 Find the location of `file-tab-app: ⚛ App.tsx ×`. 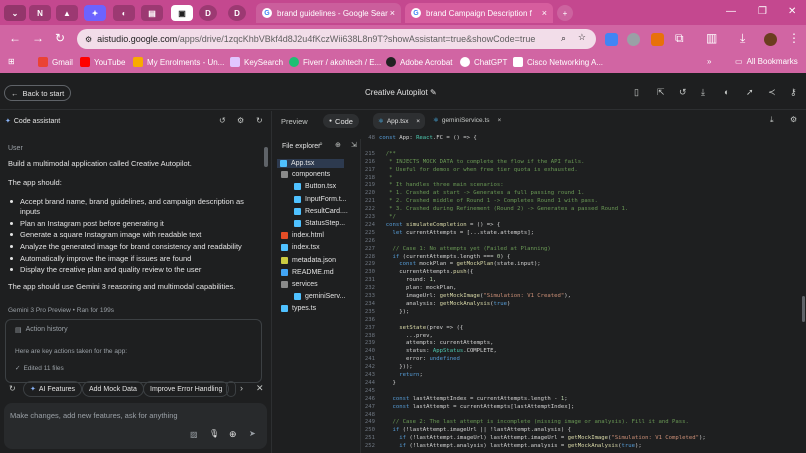

file-tab-app: ⚛ App.tsx × is located at coordinates (399, 121).